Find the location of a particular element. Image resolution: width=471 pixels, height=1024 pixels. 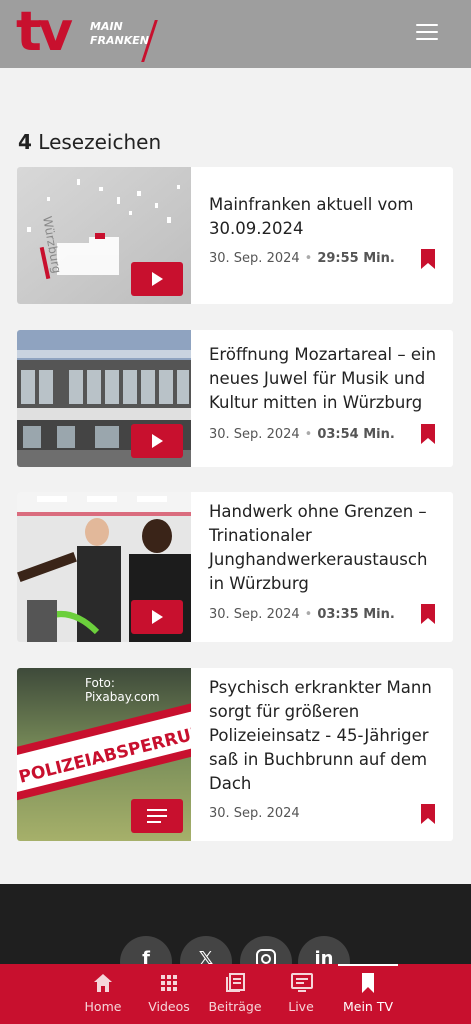

card-duration: 03:54 Min. is located at coordinates (356, 434).